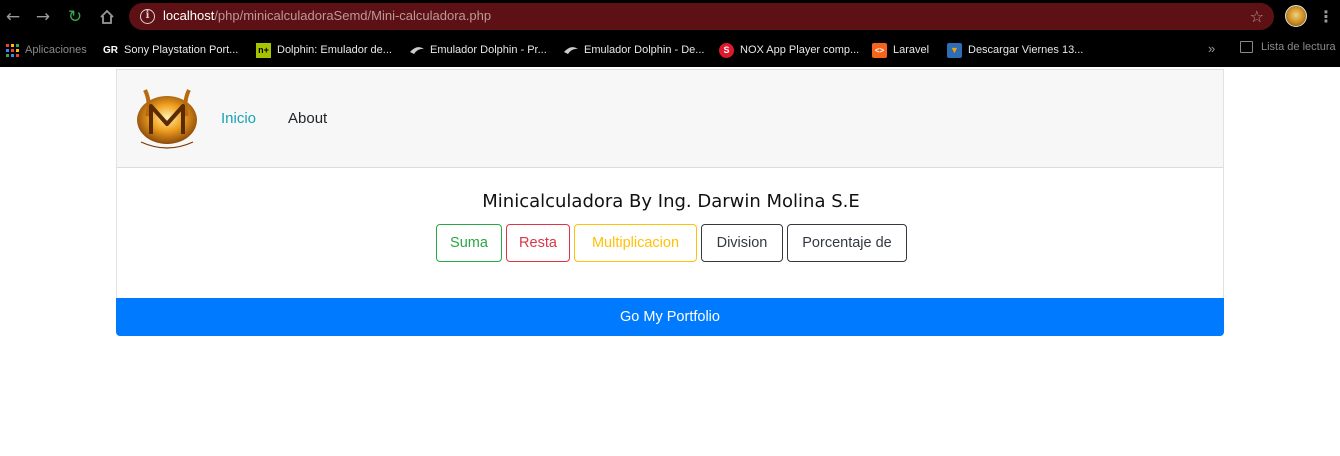 Image resolution: width=1340 pixels, height=456 pixels. What do you see at coordinates (879, 50) in the screenshot?
I see `laravel-icon: <>` at bounding box center [879, 50].